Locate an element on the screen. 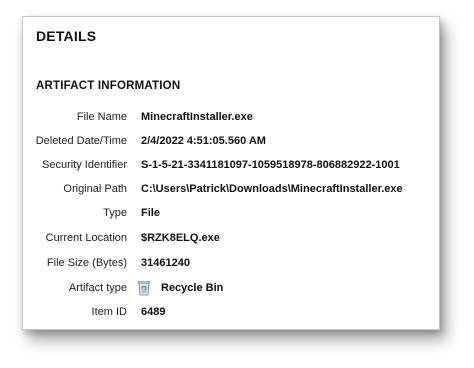 This screenshot has height=368, width=474. field-label: Deleted Date/Time is located at coordinates (81, 141).